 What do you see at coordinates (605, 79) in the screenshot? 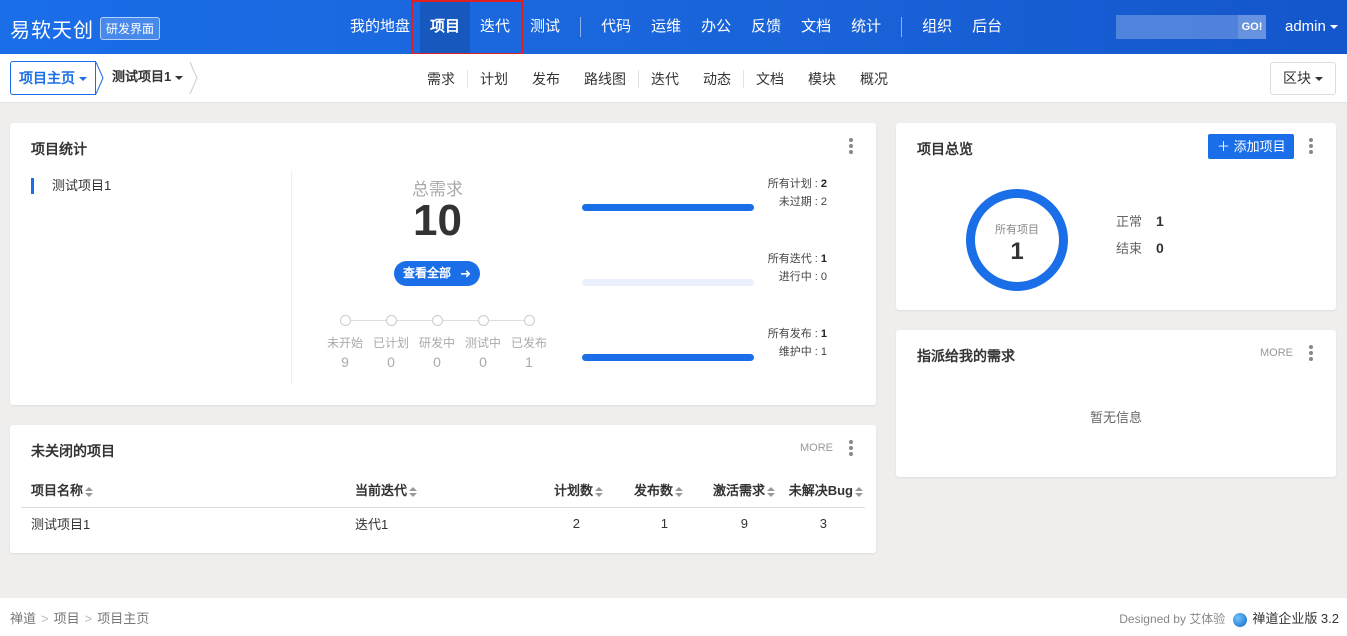
I see `subnav-roadmap: 路线图` at bounding box center [605, 79].